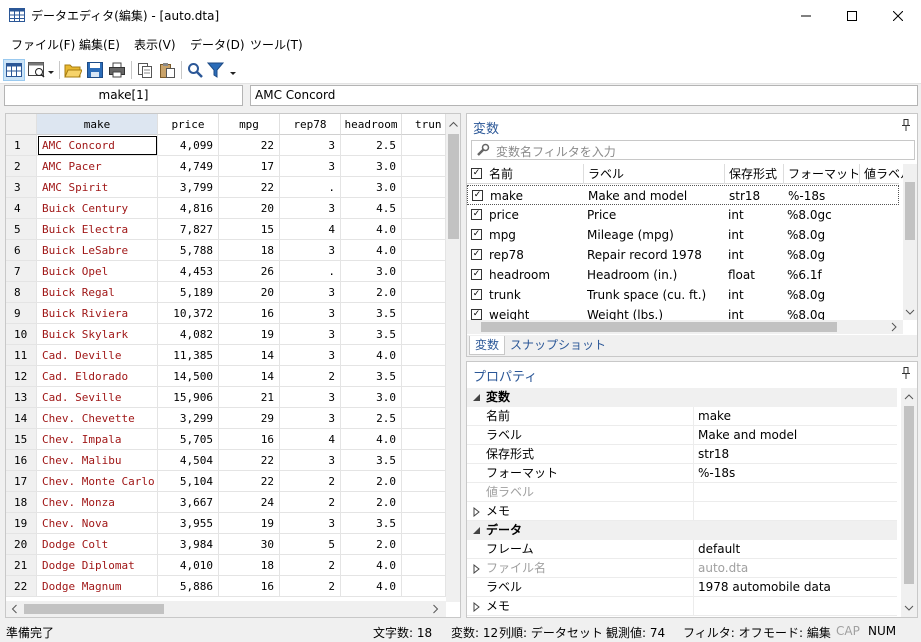 The width and height of the screenshot is (921, 642). What do you see at coordinates (226, 460) in the screenshot?
I see `table-row: 16 Chev. Malibu 4,504 22 3 3.5` at bounding box center [226, 460].